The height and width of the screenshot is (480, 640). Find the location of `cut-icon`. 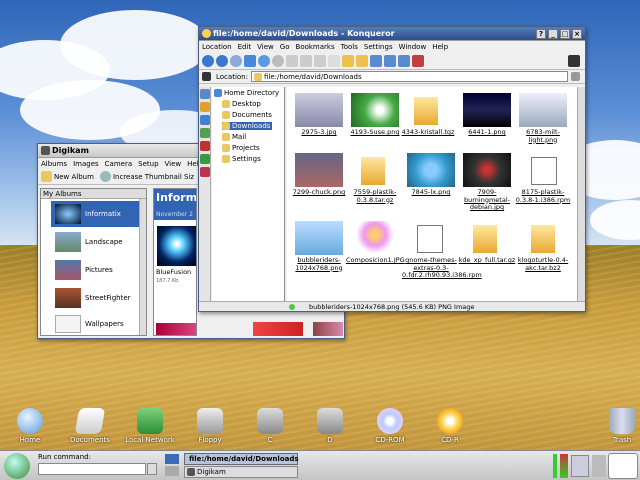

cut-icon is located at coordinates (292, 60).